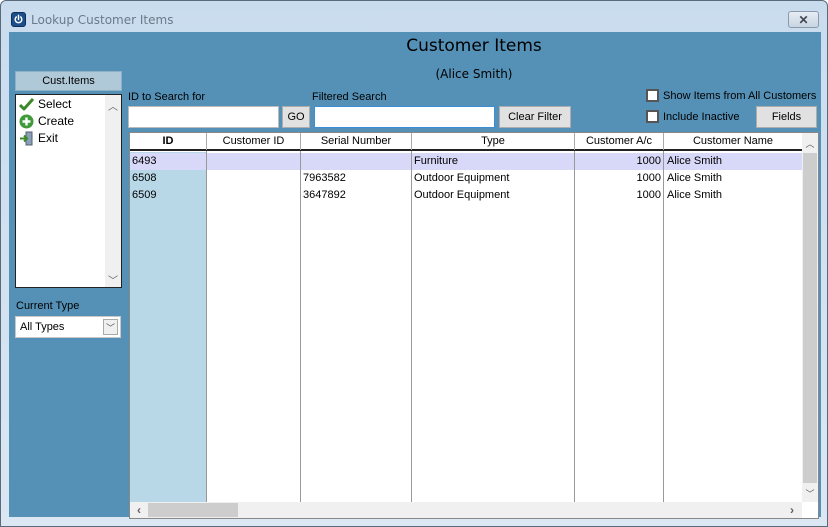 The height and width of the screenshot is (527, 828). Describe the element at coordinates (48, 306) in the screenshot. I see `current-type-label: Current Type` at that location.